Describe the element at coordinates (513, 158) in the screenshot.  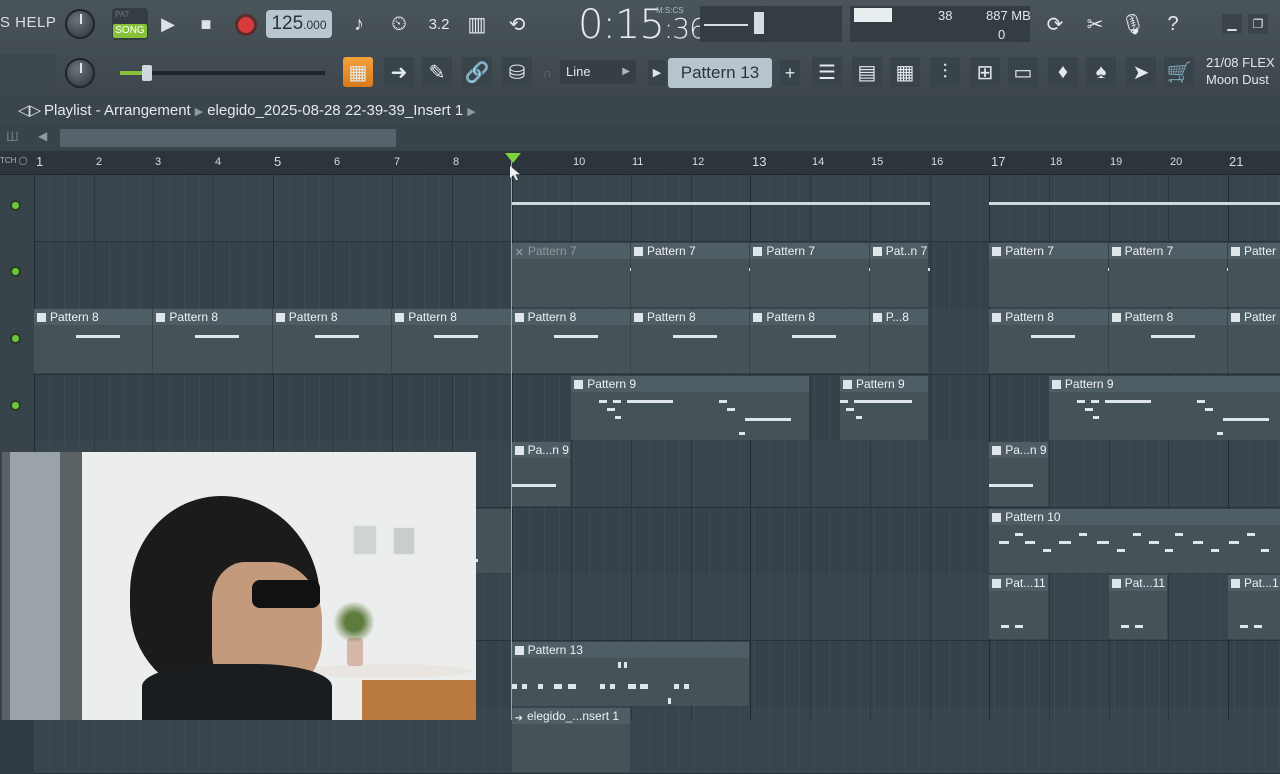
I see `playhead-marker` at that location.